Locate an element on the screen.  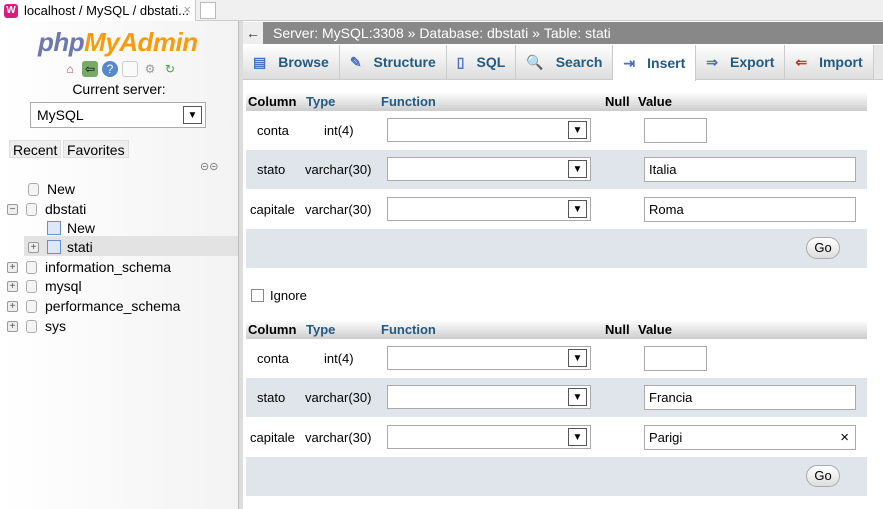
tree-sys: + sys is located at coordinates (36, 326).